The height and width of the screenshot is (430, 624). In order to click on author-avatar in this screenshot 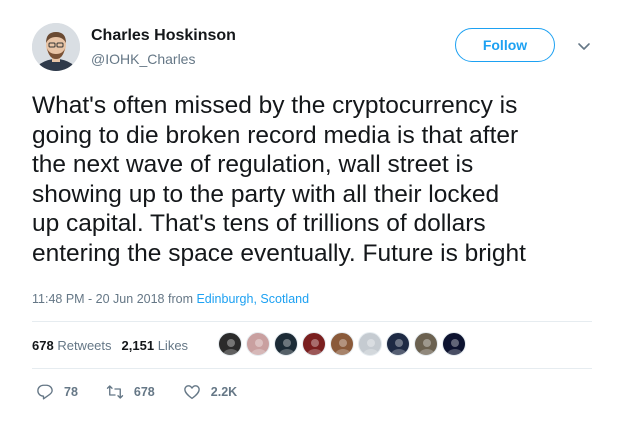, I will do `click(56, 47)`.